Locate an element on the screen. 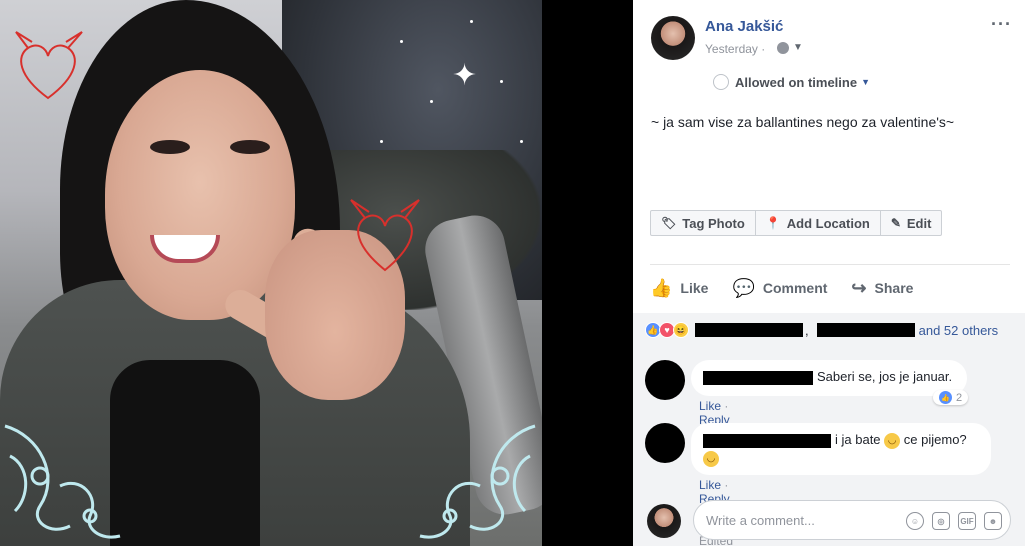  comment-input: Write a comment... ☺ ◎ GIF ☻ is located at coordinates (852, 520).